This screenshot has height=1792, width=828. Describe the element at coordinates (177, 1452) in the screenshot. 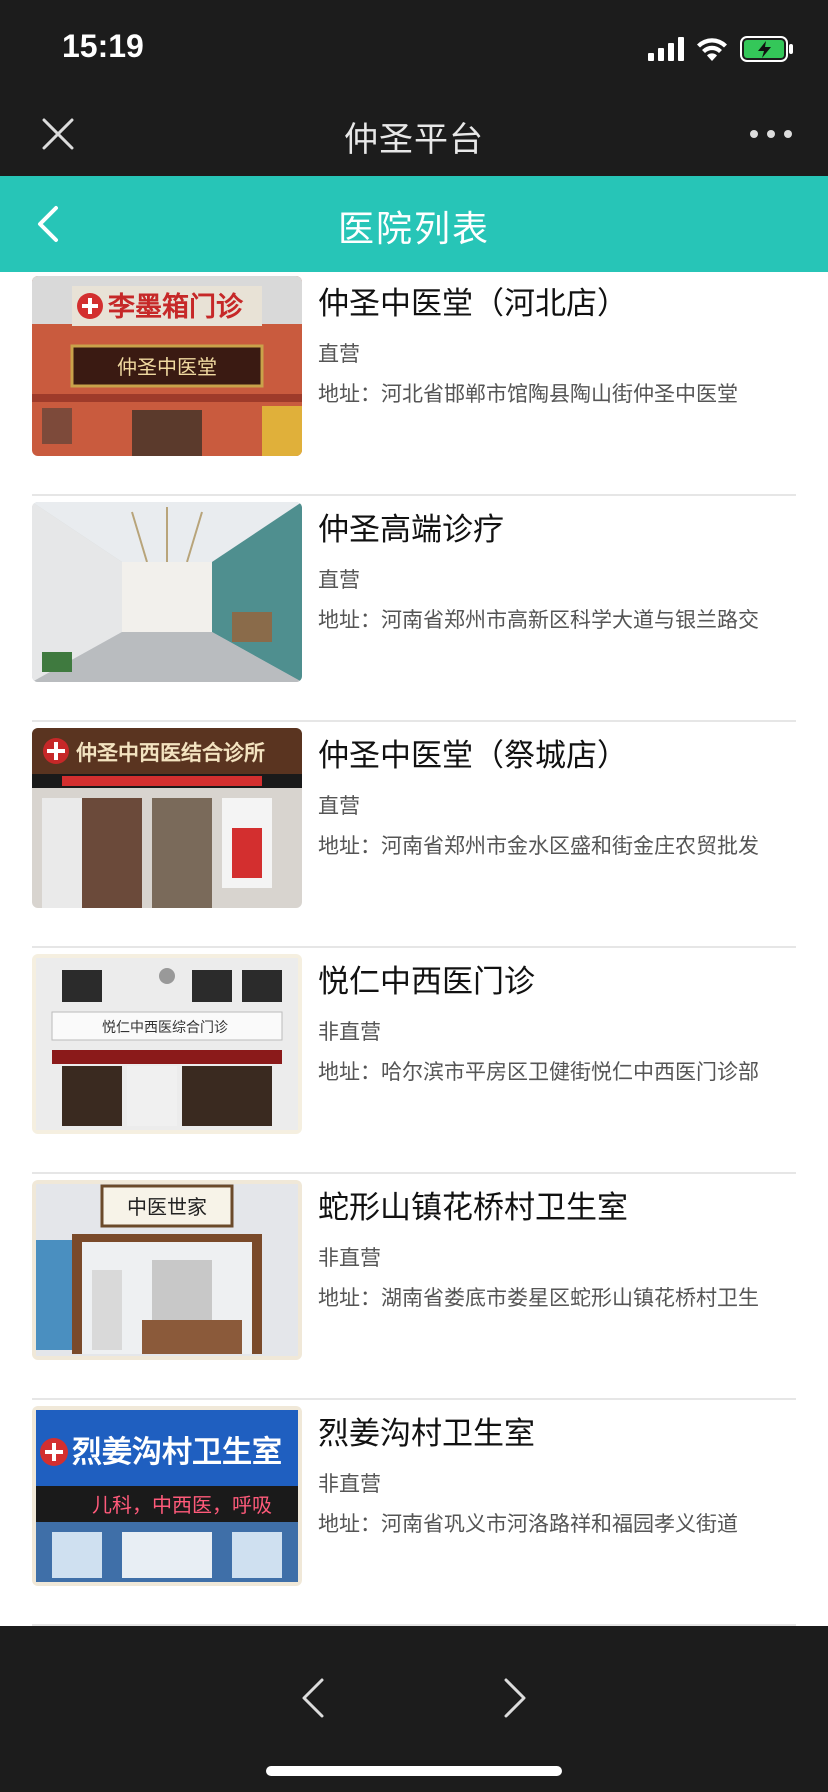

I see `sign-text: 烈姜沟村卫生室` at that location.